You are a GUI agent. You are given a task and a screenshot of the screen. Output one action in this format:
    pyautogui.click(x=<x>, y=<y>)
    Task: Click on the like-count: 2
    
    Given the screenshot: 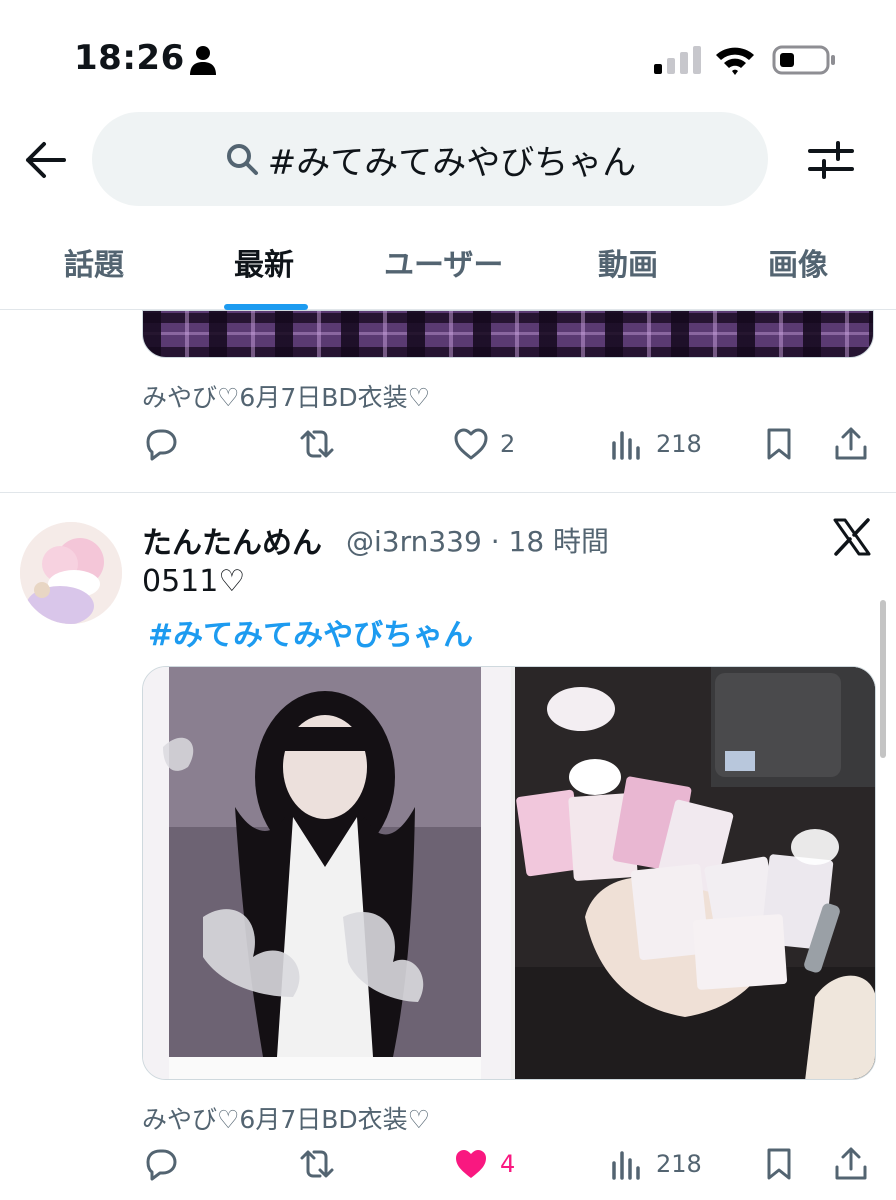 What is the action you would take?
    pyautogui.click(x=508, y=444)
    